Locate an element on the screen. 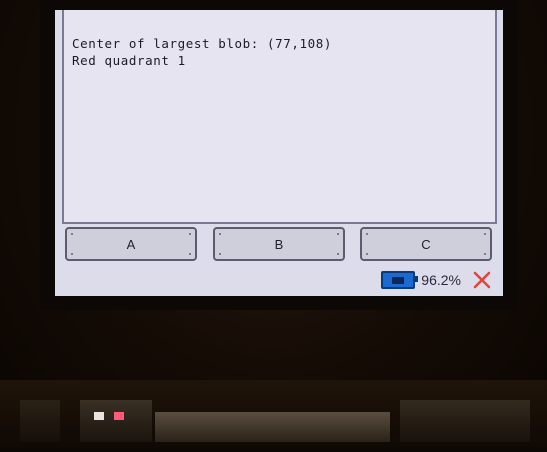  battery-icon is located at coordinates (400, 280).